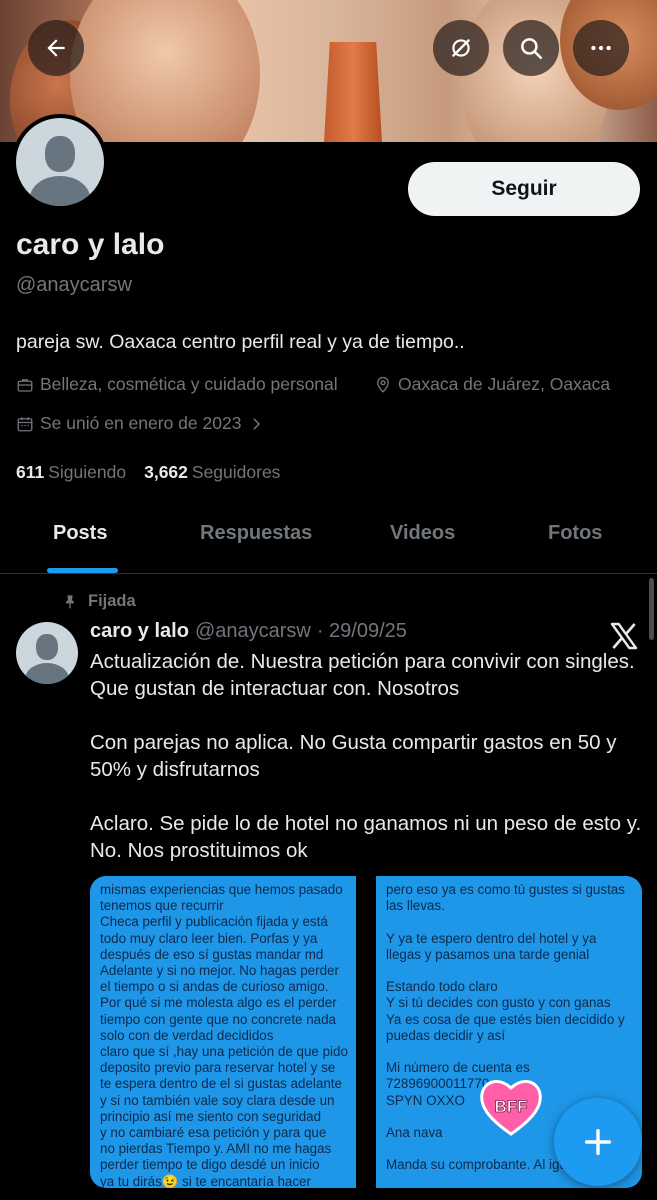 The height and width of the screenshot is (1200, 657). What do you see at coordinates (166, 472) in the screenshot?
I see `followers-count: 3,662` at bounding box center [166, 472].